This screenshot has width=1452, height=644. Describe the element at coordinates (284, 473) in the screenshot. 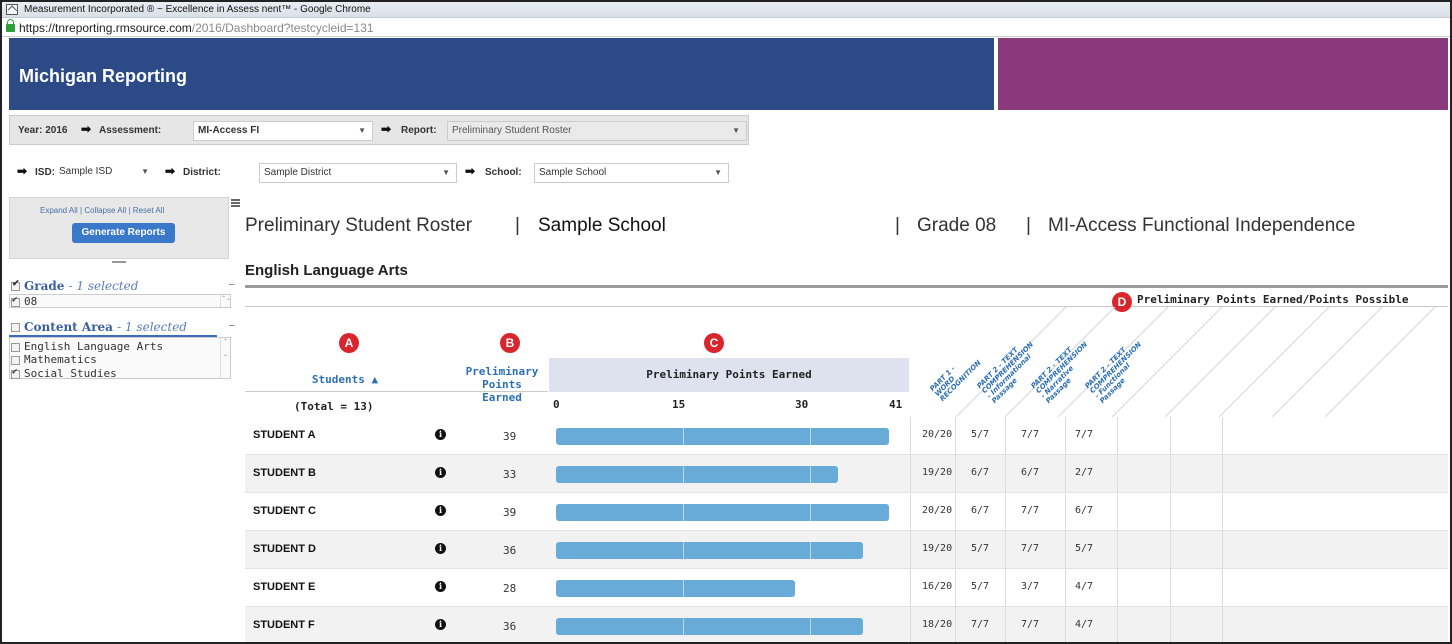

I see `student-name: STUDENT B` at that location.